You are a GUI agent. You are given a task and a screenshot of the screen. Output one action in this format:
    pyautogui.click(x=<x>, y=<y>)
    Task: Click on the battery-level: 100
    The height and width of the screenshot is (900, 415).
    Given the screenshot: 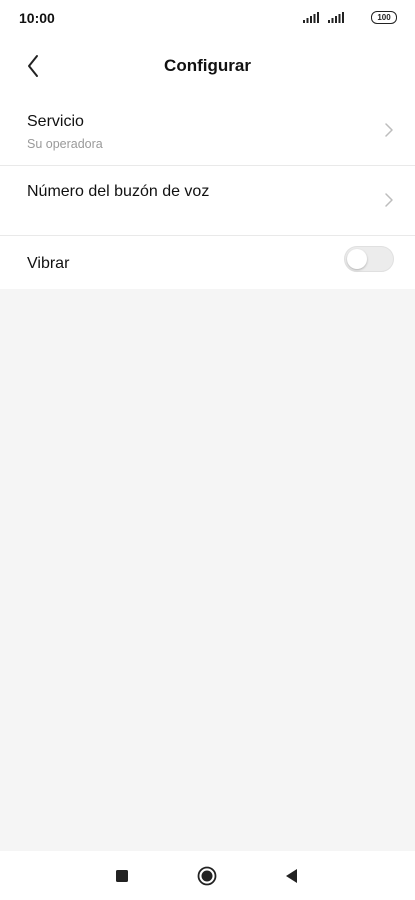 What is the action you would take?
    pyautogui.click(x=384, y=17)
    